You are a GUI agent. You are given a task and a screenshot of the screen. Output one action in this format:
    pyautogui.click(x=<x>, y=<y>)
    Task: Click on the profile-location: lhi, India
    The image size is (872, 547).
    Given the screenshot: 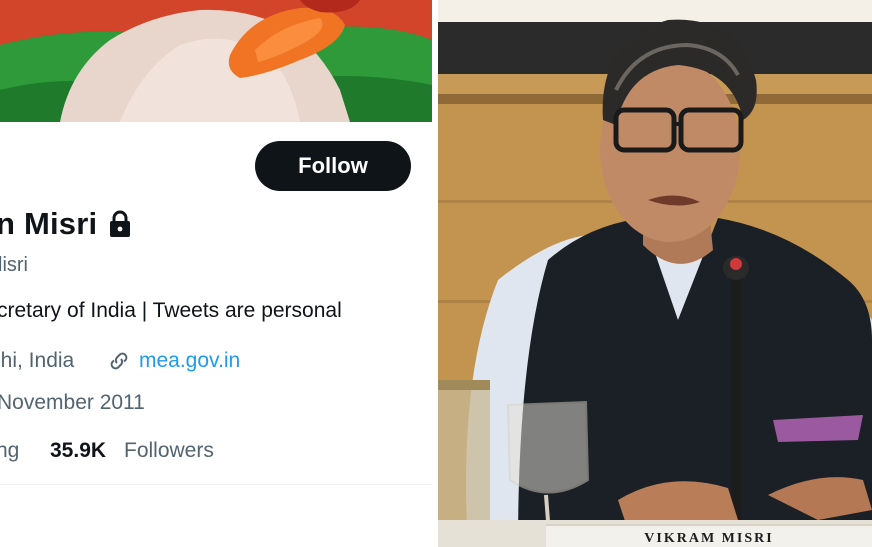 What is the action you would take?
    pyautogui.click(x=37, y=360)
    